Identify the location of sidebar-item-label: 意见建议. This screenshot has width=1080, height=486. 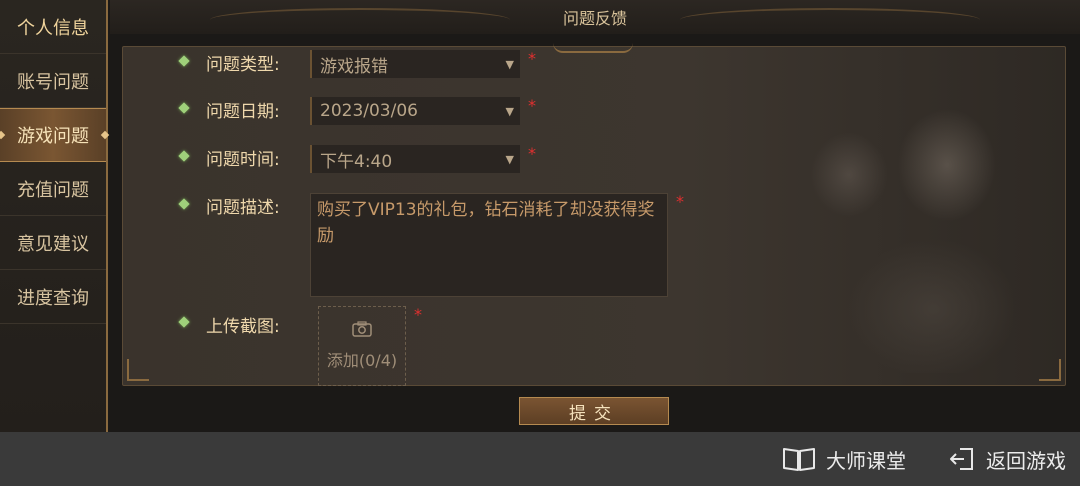
(53, 244).